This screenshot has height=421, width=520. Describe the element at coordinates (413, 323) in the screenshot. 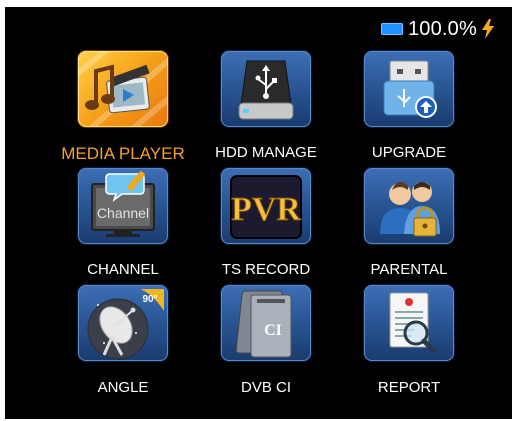

I see `report-magnifier-icon` at that location.